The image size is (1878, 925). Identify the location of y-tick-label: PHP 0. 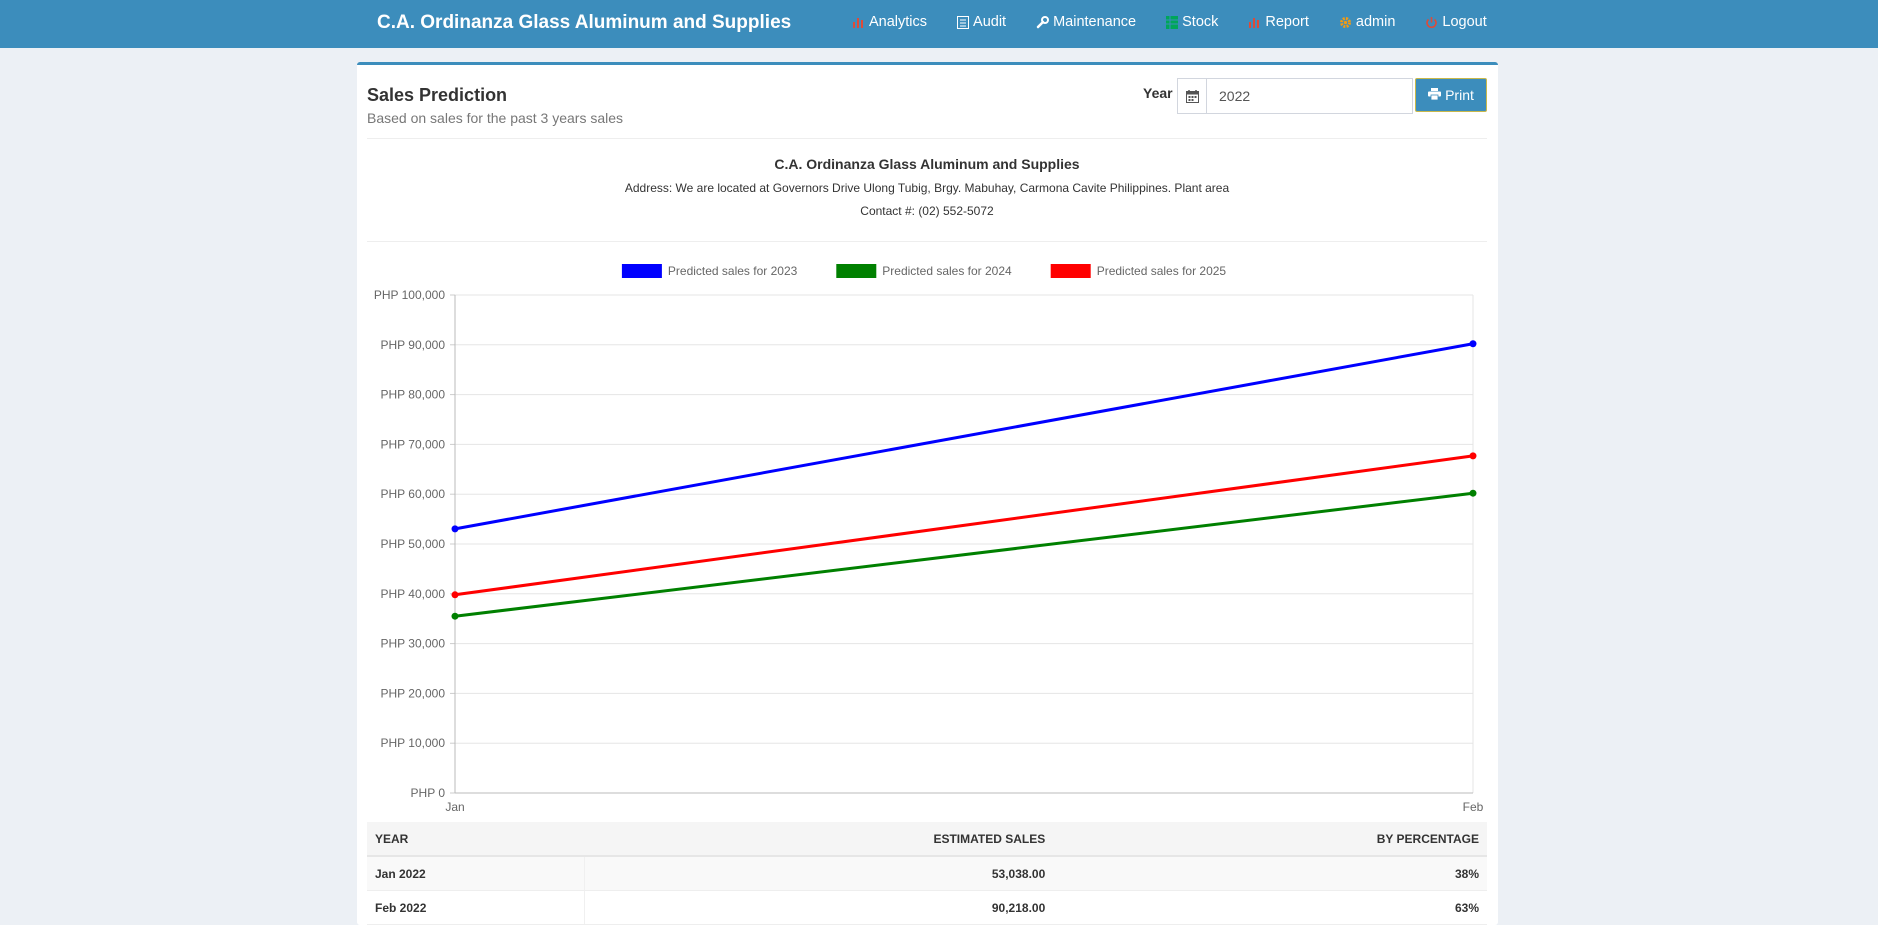
(428, 793).